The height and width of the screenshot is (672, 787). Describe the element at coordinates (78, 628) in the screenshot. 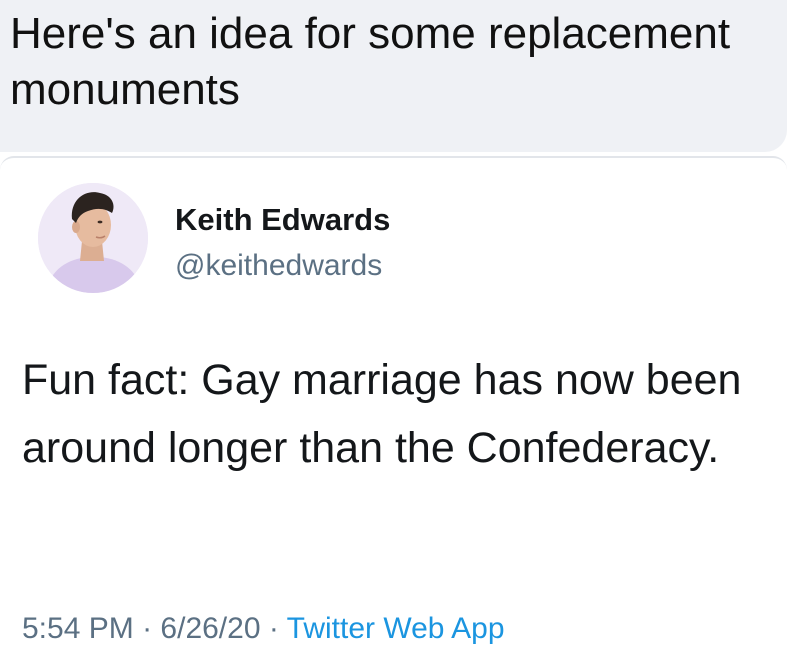

I see `tweet-time: 5:54 PM` at that location.